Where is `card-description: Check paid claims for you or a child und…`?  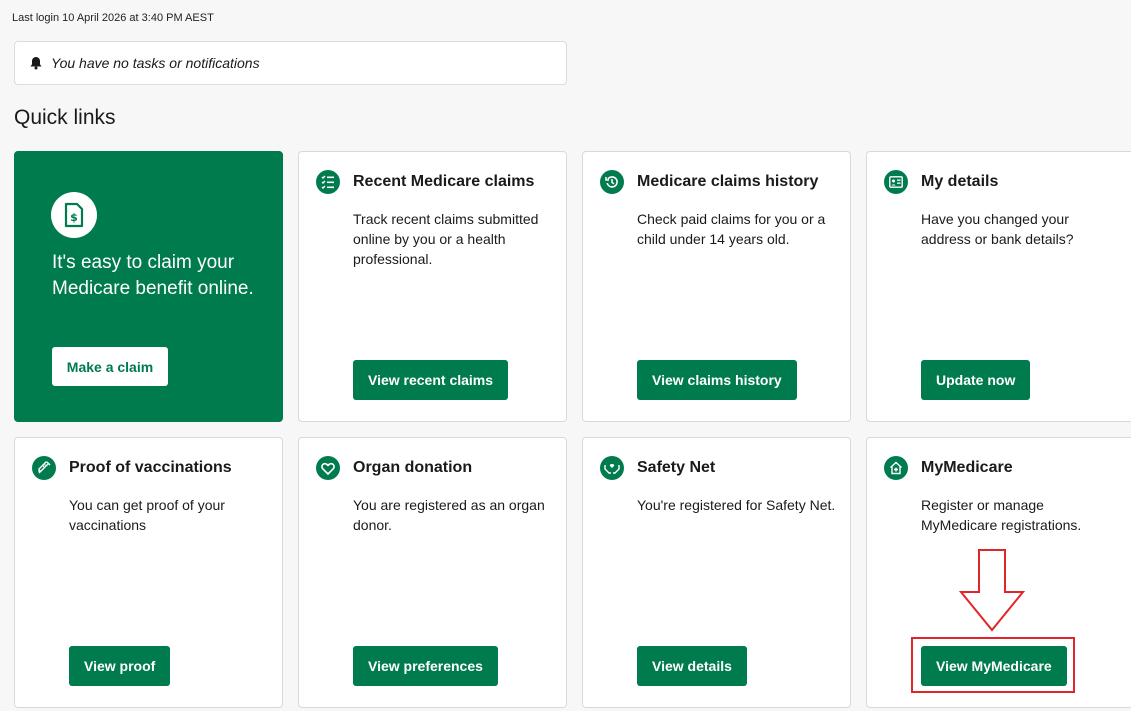 card-description: Check paid claims for you or a child und… is located at coordinates (731, 229).